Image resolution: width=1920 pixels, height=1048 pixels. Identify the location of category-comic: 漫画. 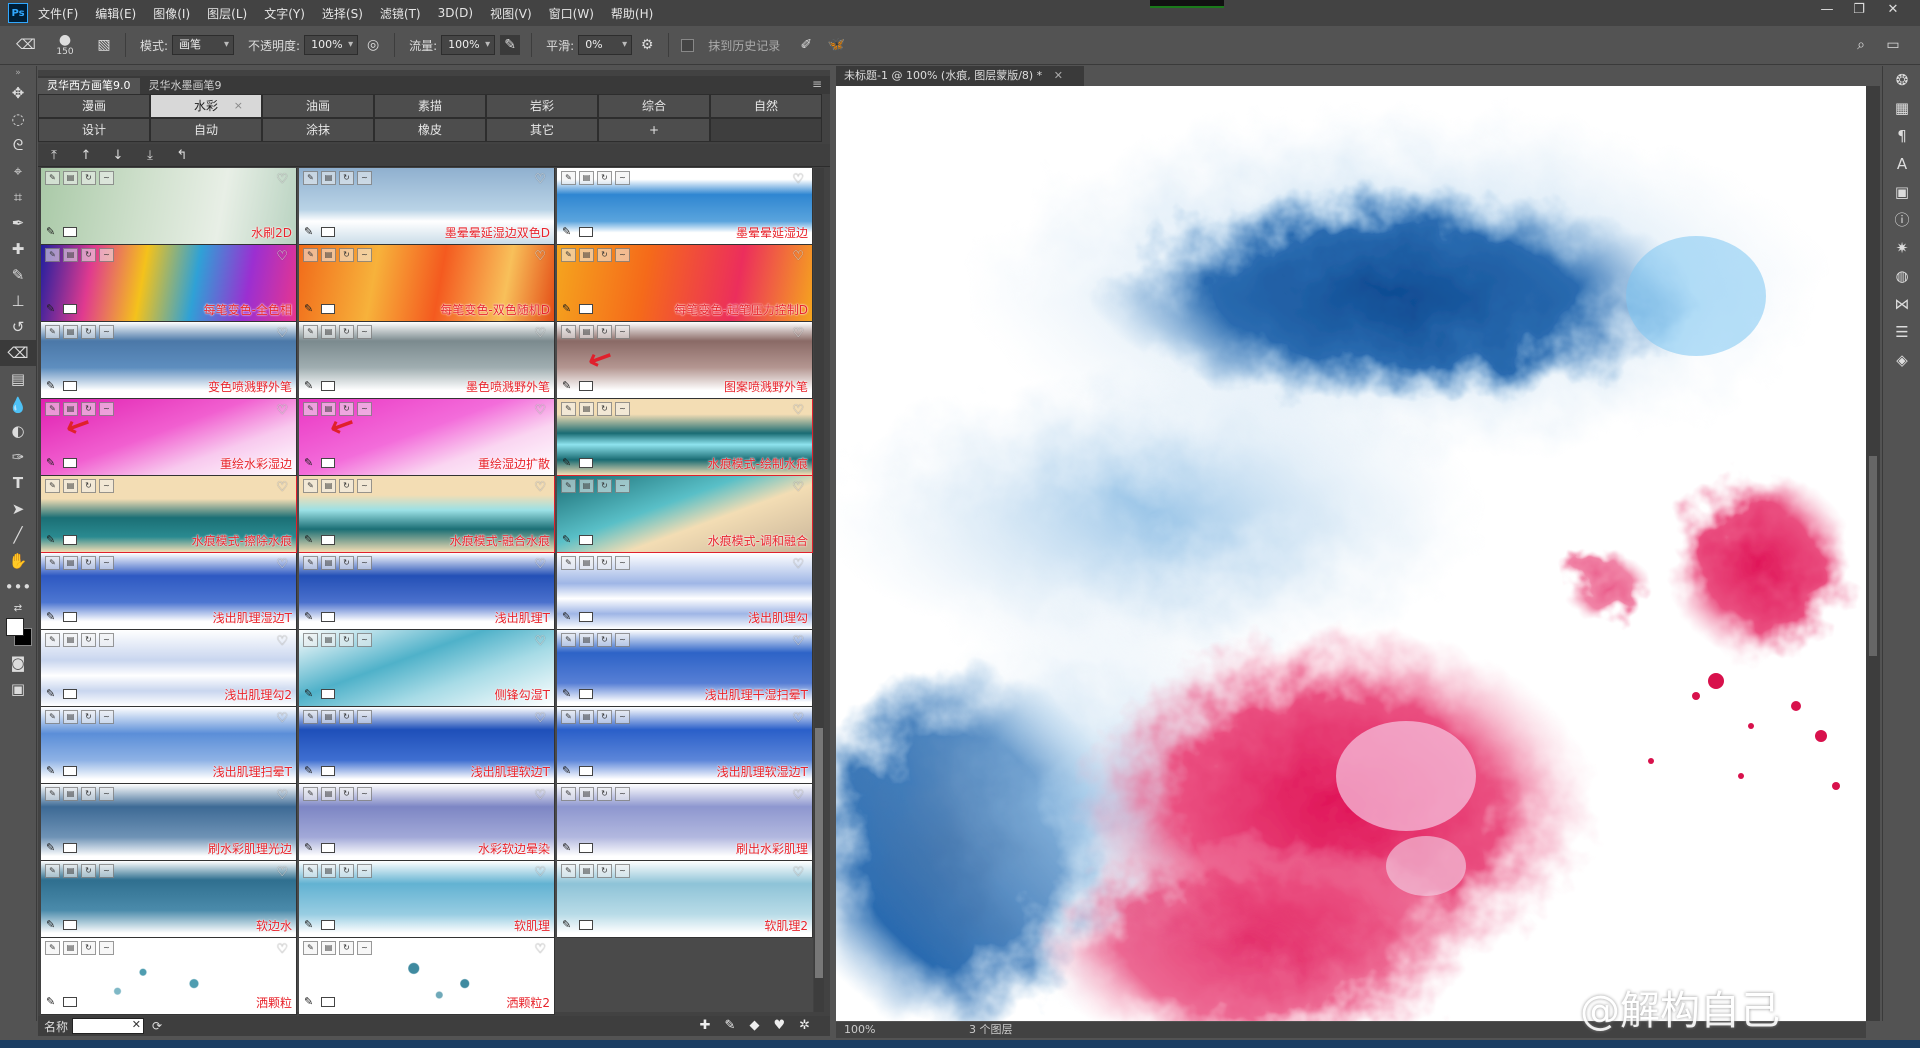
(94, 106).